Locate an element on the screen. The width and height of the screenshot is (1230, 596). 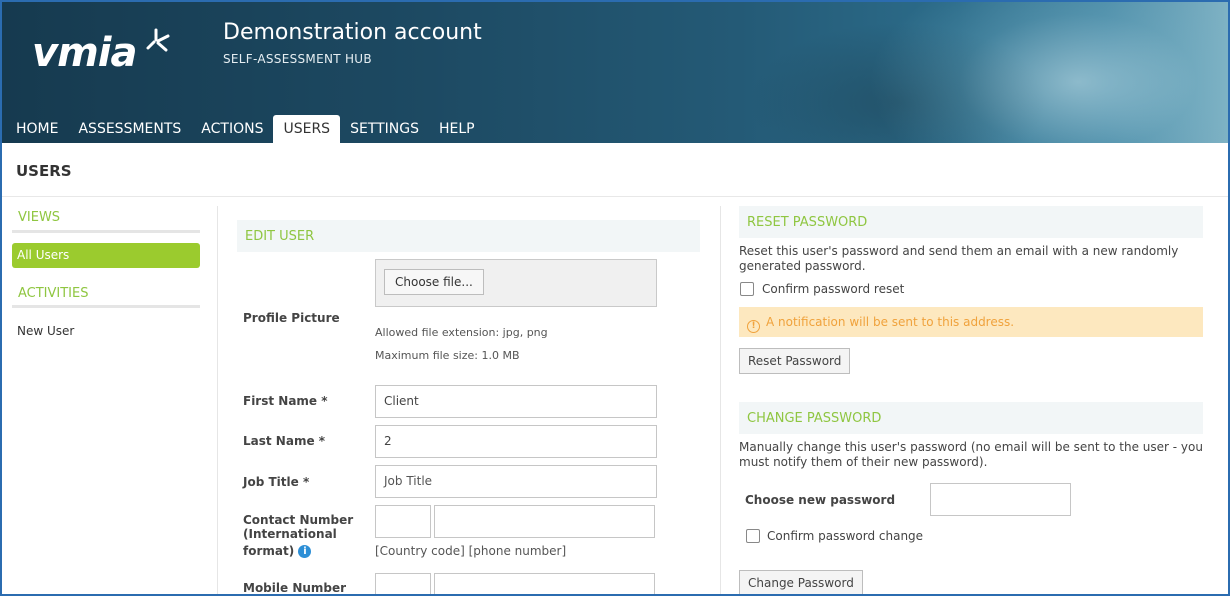
edit-user-heading: EDIT USER is located at coordinates (468, 236).